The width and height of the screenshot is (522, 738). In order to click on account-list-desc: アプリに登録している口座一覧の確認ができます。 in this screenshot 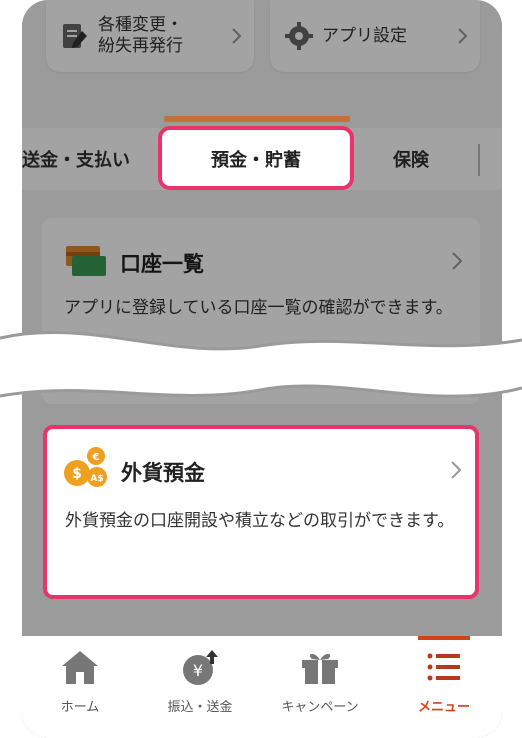, I will do `click(258, 308)`.